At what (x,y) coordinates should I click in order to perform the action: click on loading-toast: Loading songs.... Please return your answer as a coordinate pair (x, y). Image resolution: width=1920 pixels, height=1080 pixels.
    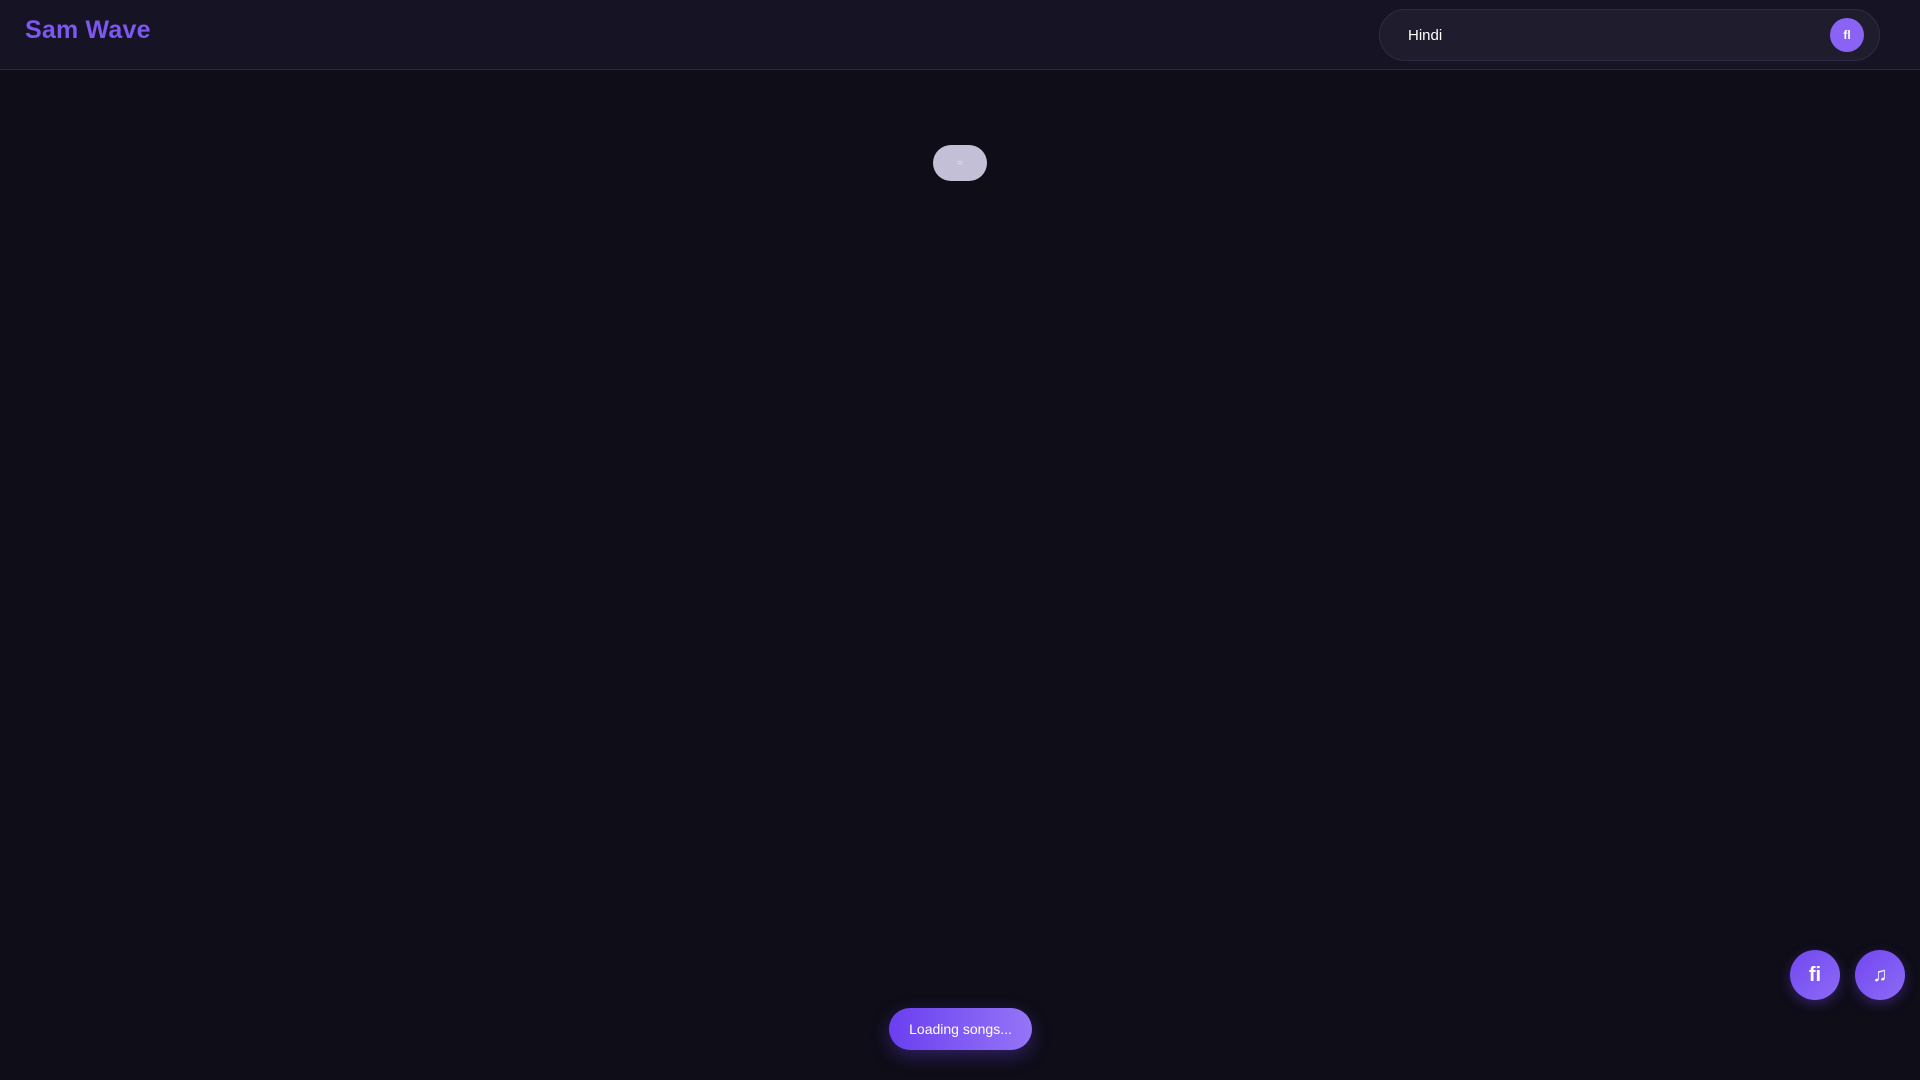
    Looking at the image, I should click on (960, 1029).